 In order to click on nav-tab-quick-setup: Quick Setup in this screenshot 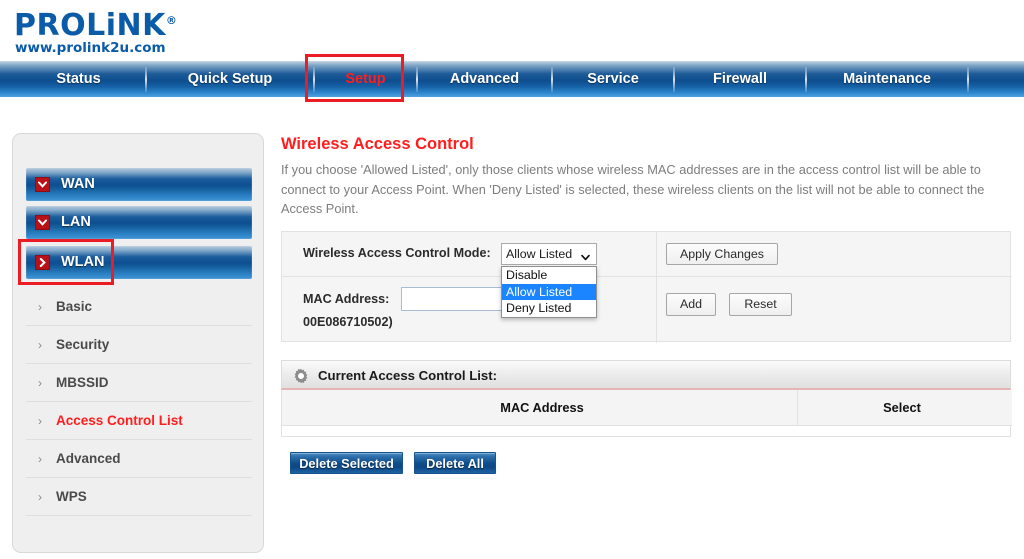, I will do `click(230, 79)`.